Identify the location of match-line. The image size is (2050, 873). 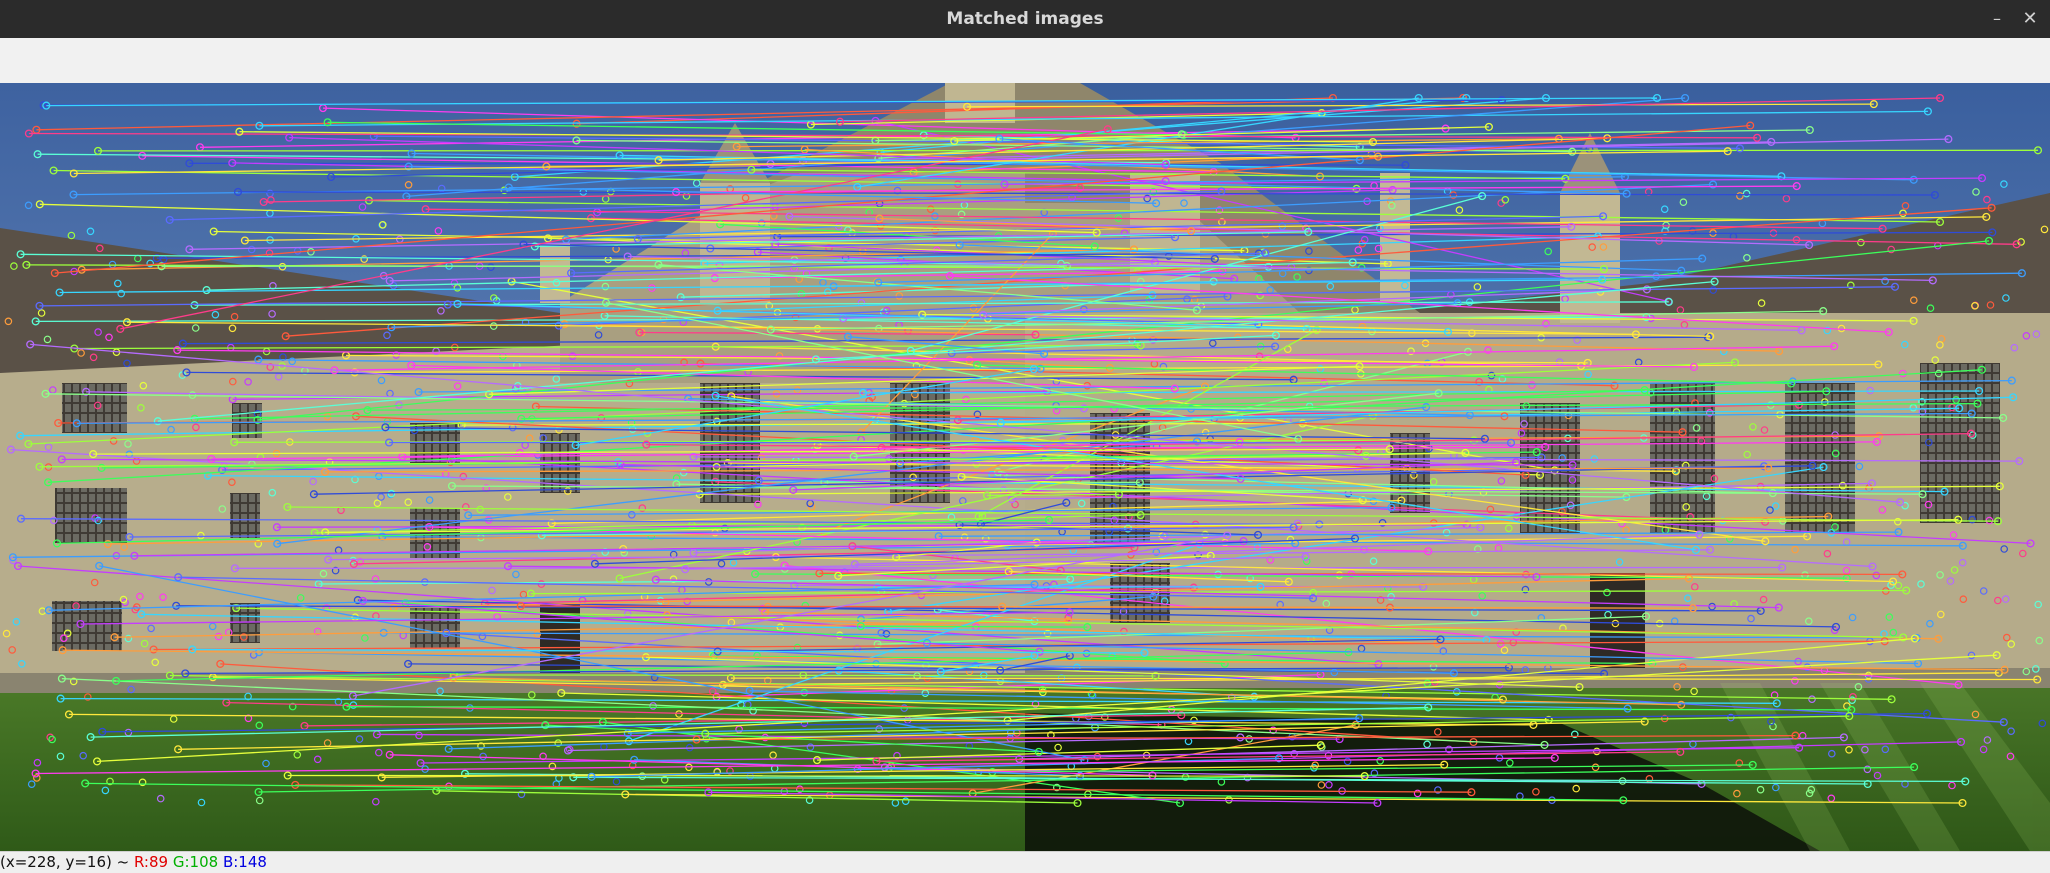
(974, 626).